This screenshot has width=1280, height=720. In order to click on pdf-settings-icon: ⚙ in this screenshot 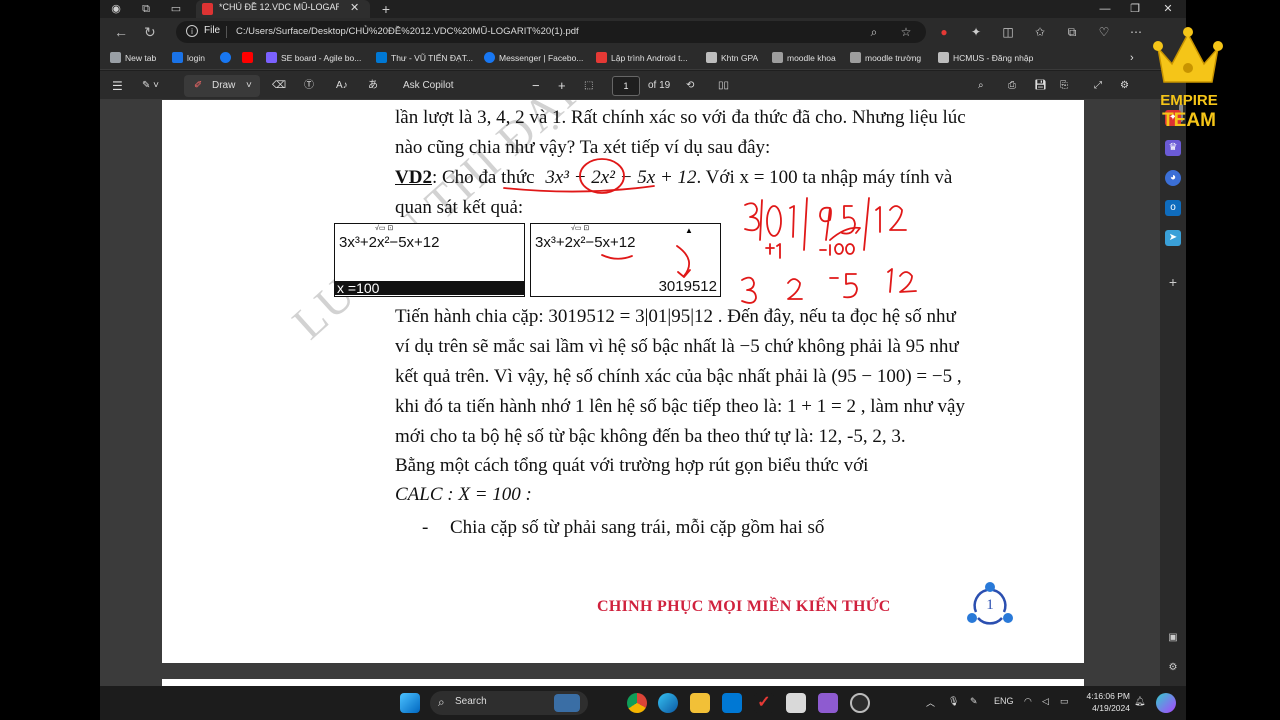, I will do `click(1124, 86)`.